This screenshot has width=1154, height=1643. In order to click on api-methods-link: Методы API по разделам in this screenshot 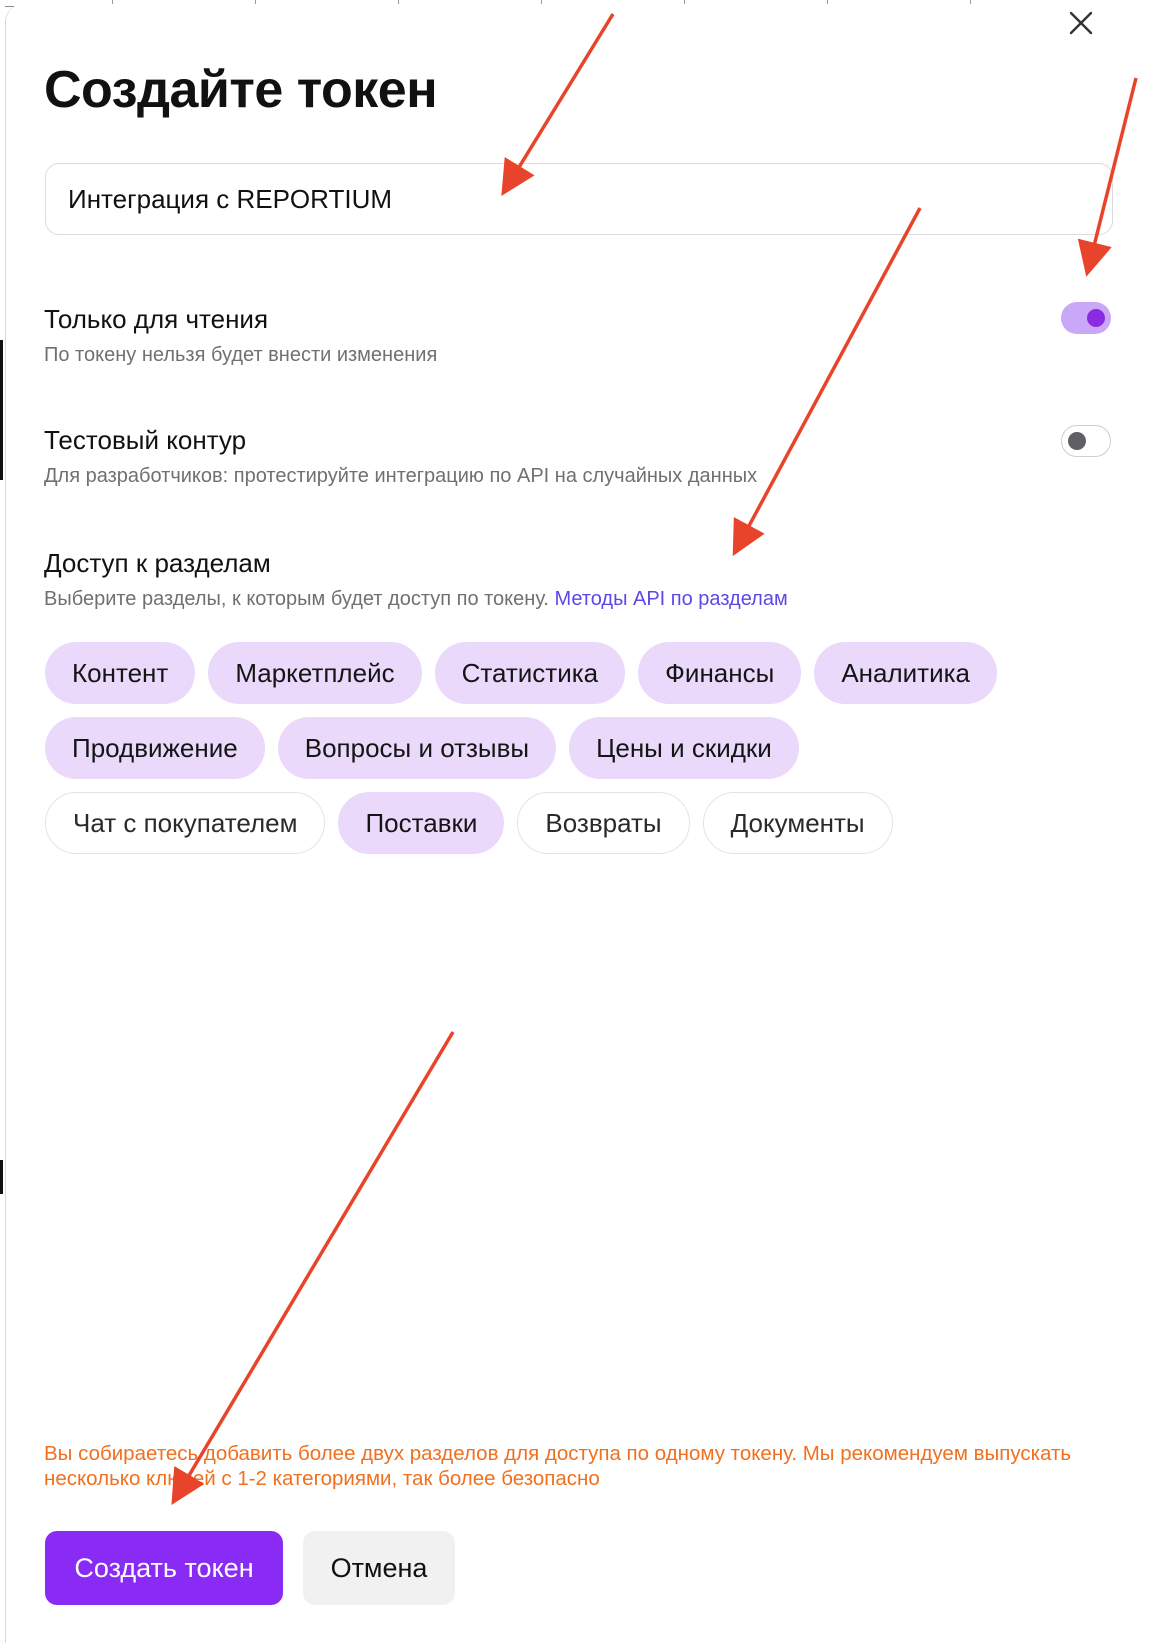, I will do `click(670, 599)`.